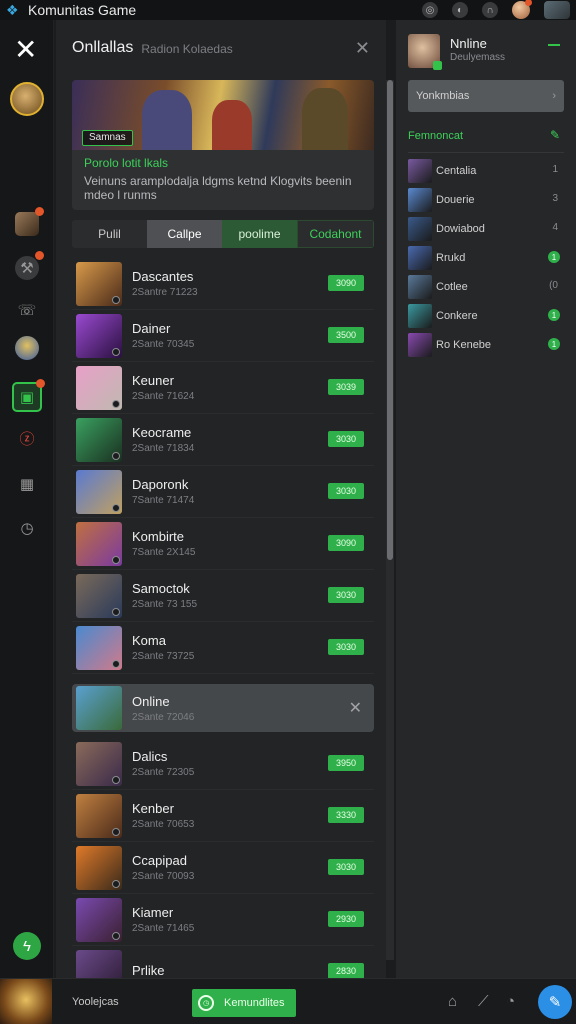 The height and width of the screenshot is (1024, 576). What do you see at coordinates (430, 10) in the screenshot?
I see `controller-icon: ◎` at bounding box center [430, 10].